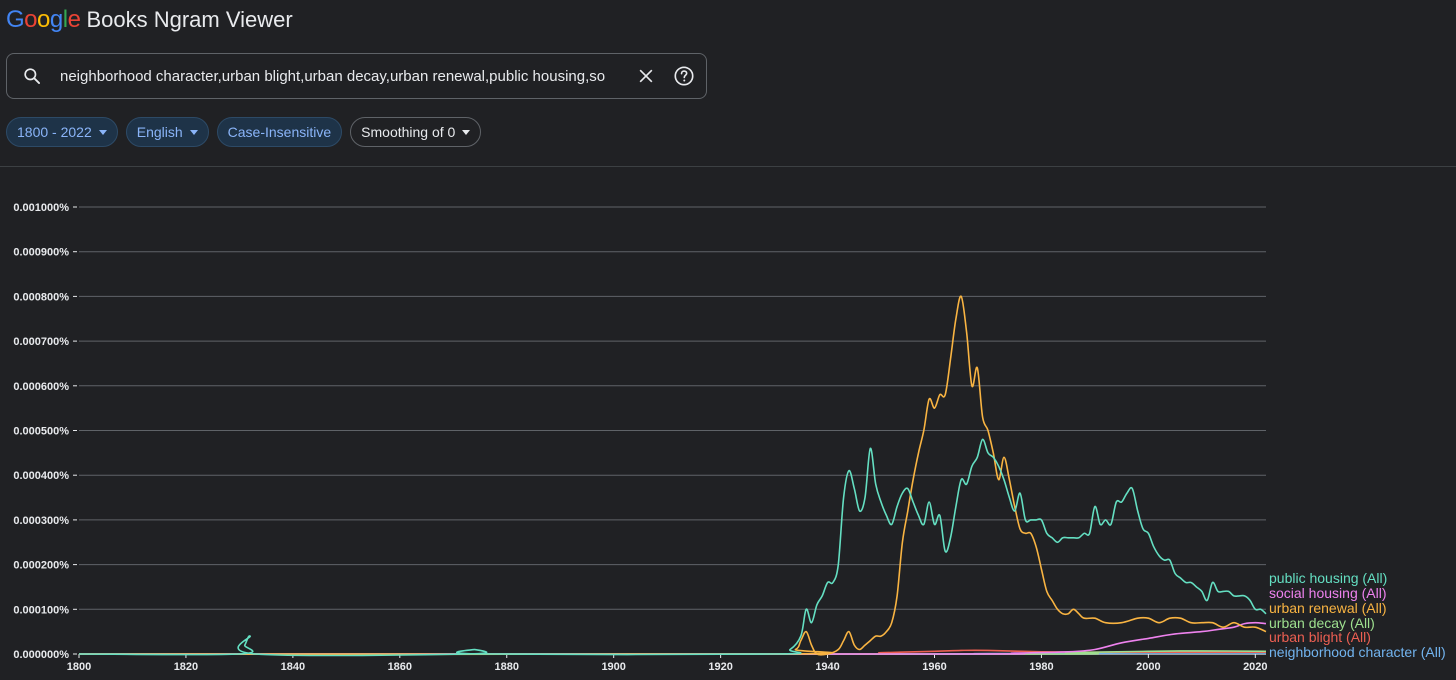 Image resolution: width=1456 pixels, height=680 pixels. What do you see at coordinates (1328, 593) in the screenshot?
I see `legend-label: social housing (All)` at bounding box center [1328, 593].